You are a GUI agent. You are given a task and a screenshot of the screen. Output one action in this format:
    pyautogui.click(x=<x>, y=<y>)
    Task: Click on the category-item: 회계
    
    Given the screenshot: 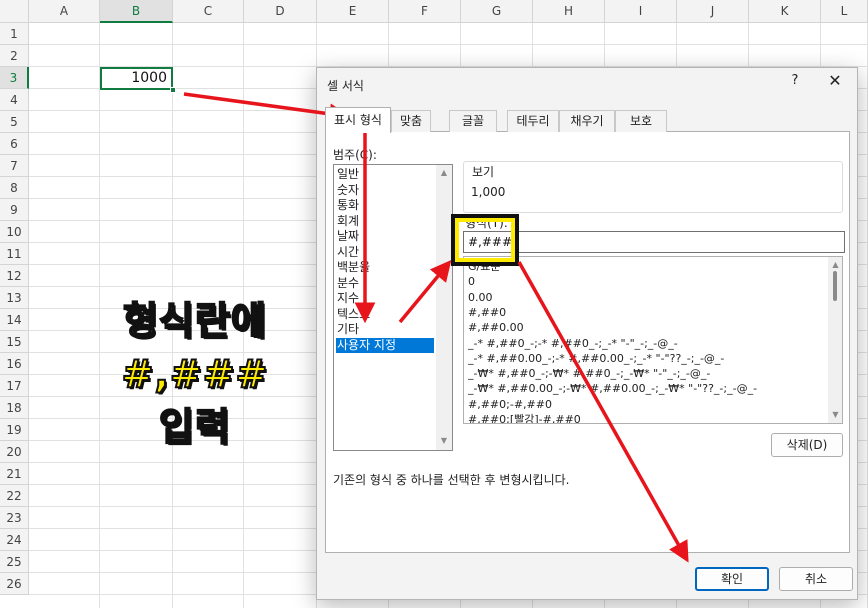 What is the action you would take?
    pyautogui.click(x=385, y=221)
    